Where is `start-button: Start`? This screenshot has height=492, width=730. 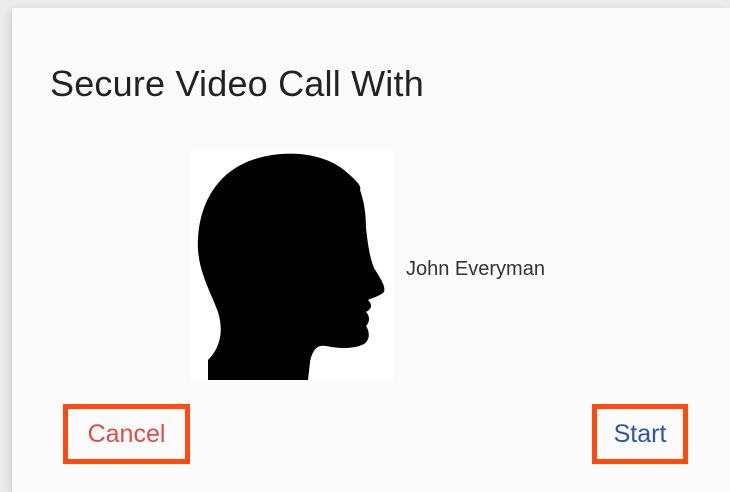
start-button: Start is located at coordinates (640, 434).